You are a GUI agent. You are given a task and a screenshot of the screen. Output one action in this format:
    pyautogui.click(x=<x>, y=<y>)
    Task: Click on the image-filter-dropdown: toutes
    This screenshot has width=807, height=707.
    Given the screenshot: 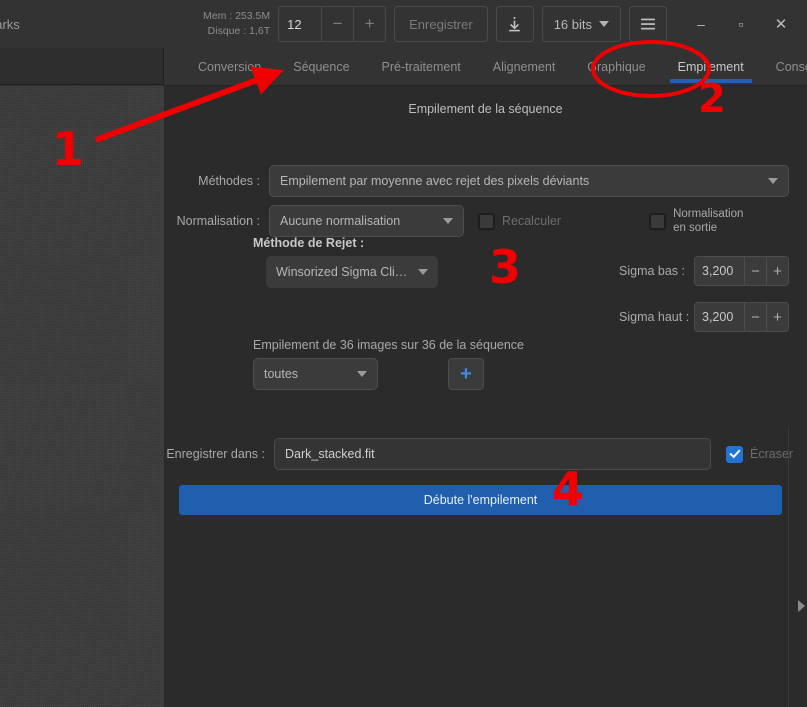 What is the action you would take?
    pyautogui.click(x=315, y=374)
    